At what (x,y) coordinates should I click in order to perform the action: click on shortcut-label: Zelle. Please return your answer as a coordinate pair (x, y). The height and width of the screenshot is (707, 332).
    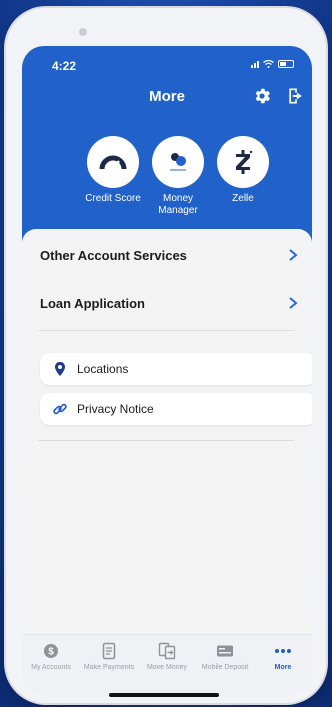
    Looking at the image, I should click on (243, 198).